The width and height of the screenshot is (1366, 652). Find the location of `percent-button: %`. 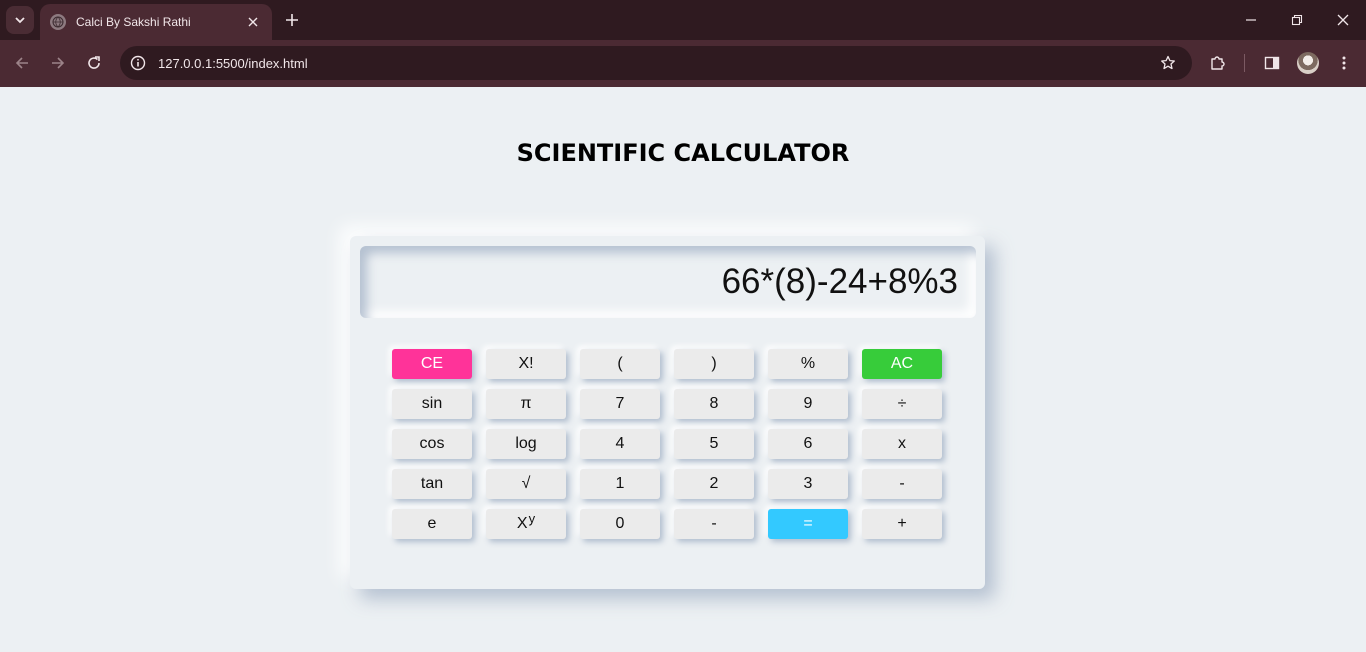

percent-button: % is located at coordinates (808, 364).